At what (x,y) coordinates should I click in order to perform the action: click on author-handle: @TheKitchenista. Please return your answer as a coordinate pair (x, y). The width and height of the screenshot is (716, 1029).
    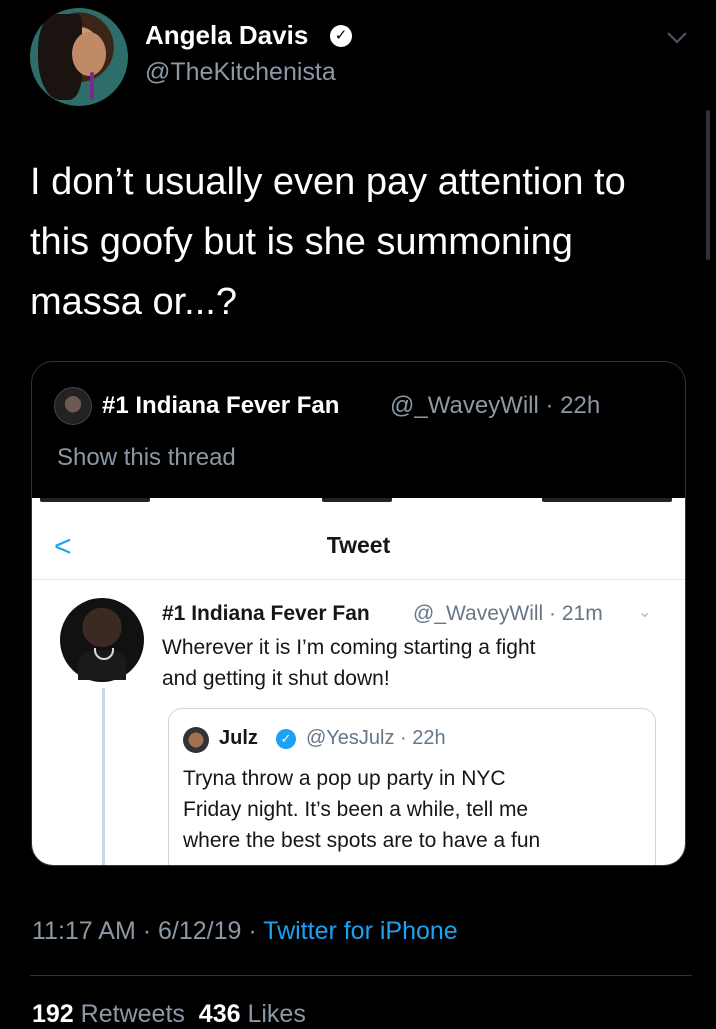
    Looking at the image, I should click on (240, 72).